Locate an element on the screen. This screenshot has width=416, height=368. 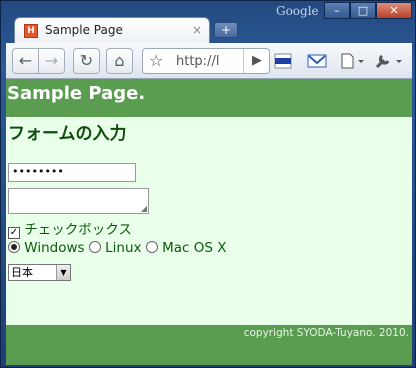
site-header: Sample Page. is located at coordinates (209, 98).